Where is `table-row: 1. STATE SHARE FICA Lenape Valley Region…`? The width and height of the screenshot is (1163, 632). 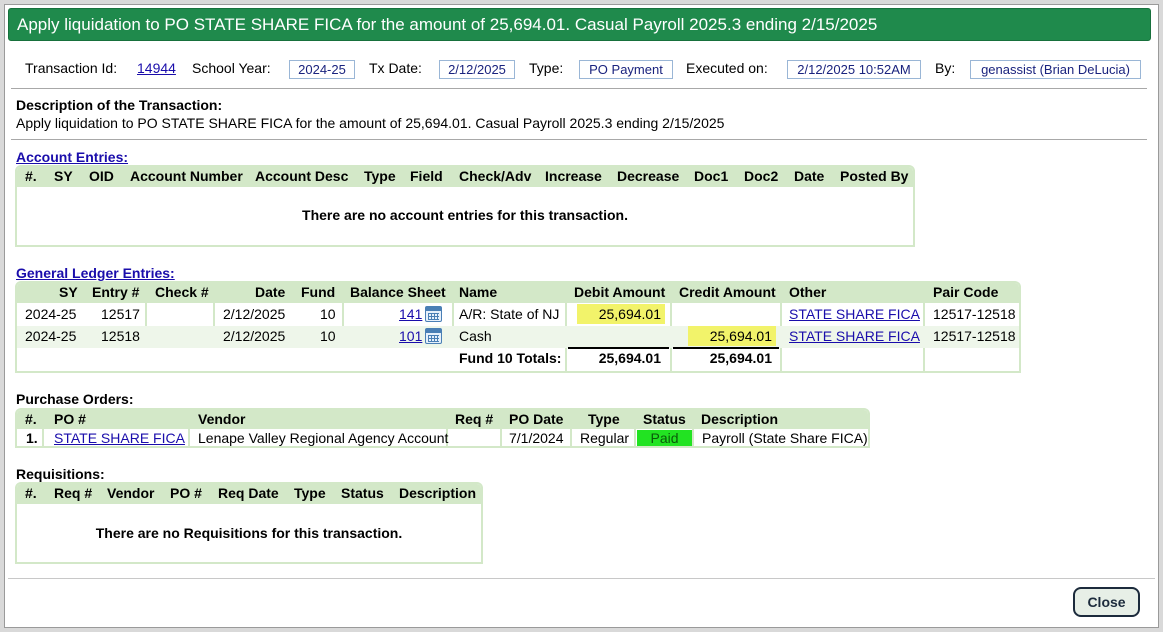 table-row: 1. STATE SHARE FICA Lenape Valley Region… is located at coordinates (442, 438).